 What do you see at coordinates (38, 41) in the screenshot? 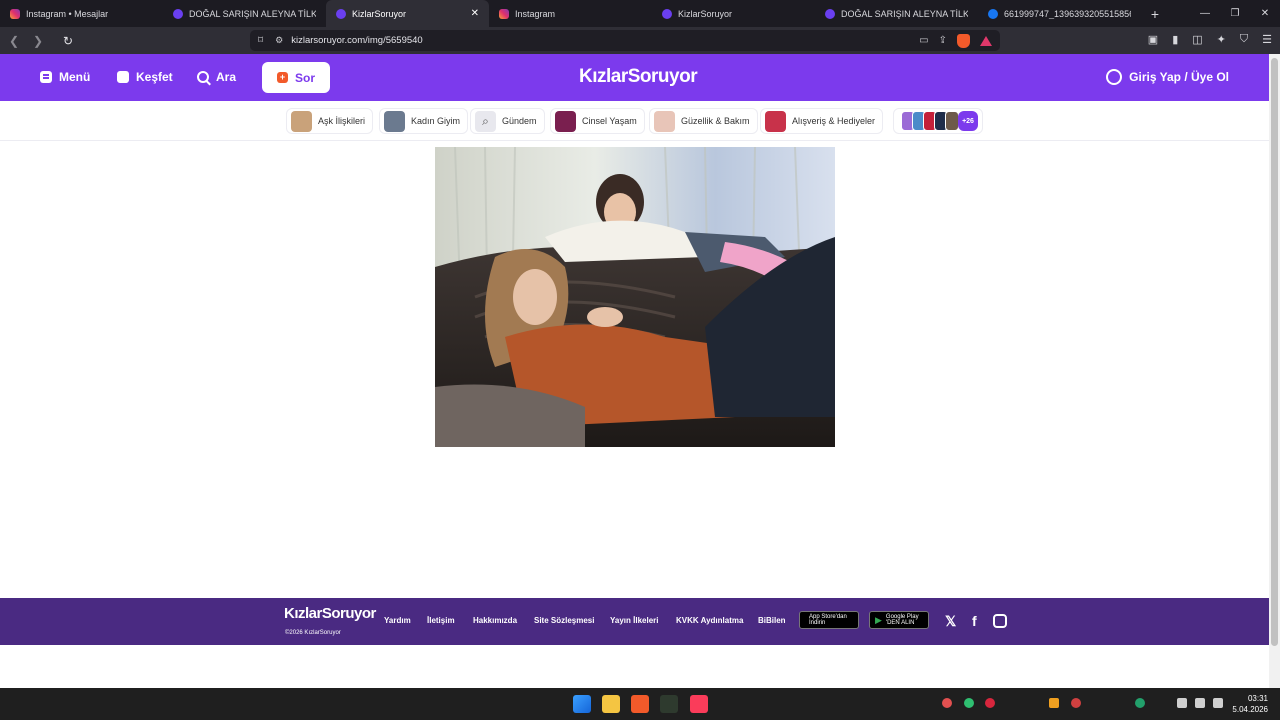
I see `forward-icon: ❯` at bounding box center [38, 41].